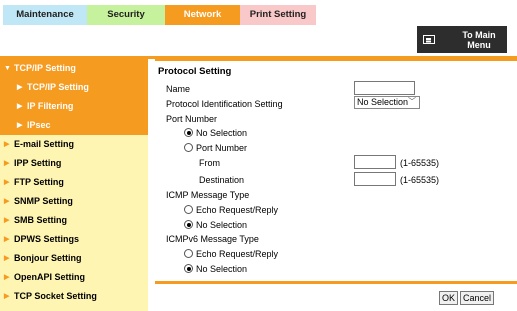 This screenshot has height=311, width=517. Describe the element at coordinates (48, 258) in the screenshot. I see `sidebar-item-label: Bonjour Setting` at that location.